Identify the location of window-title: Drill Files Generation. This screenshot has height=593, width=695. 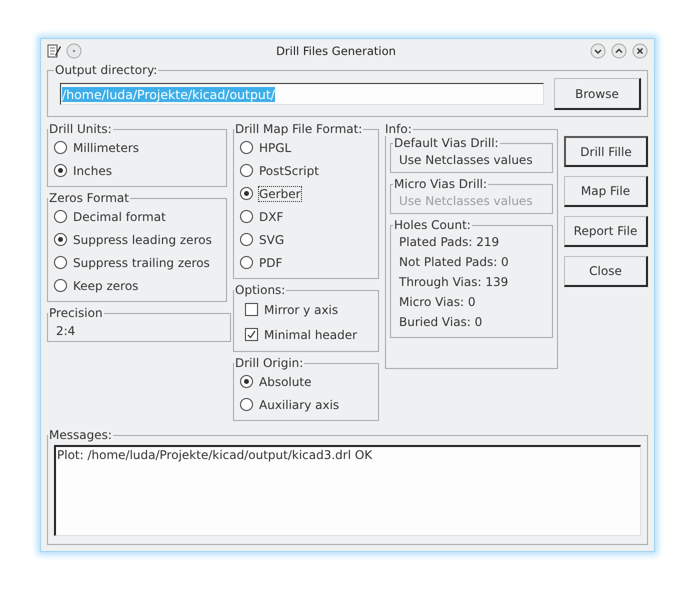
(336, 51).